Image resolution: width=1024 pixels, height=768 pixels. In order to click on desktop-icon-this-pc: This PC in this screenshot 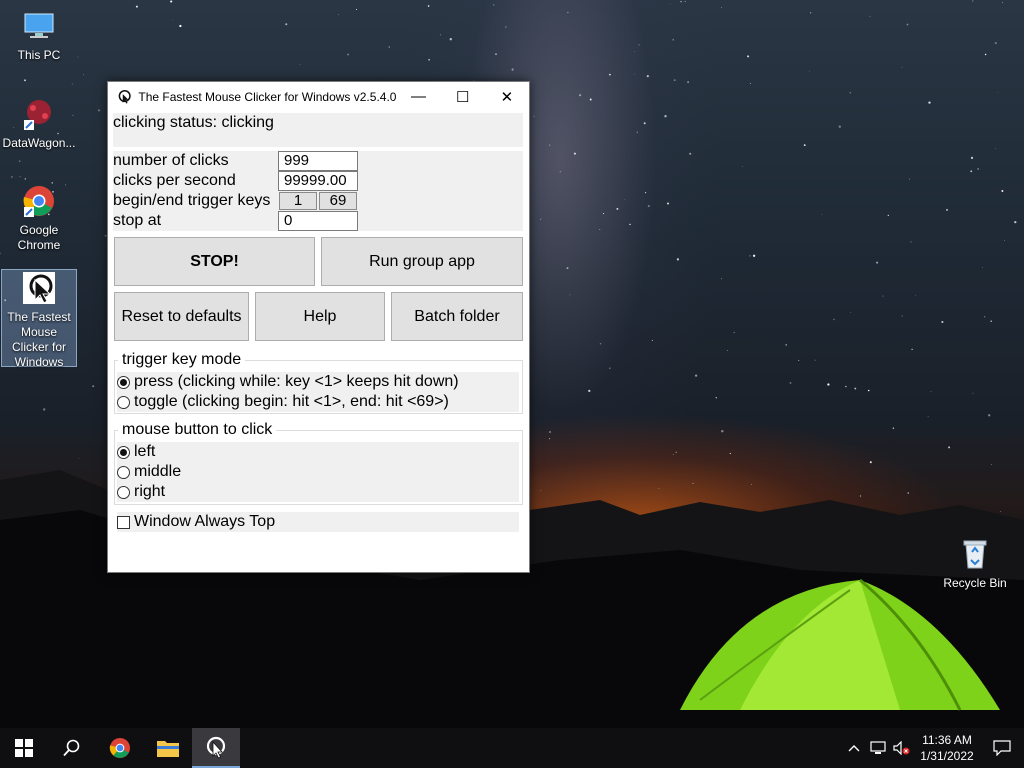, I will do `click(39, 35)`.